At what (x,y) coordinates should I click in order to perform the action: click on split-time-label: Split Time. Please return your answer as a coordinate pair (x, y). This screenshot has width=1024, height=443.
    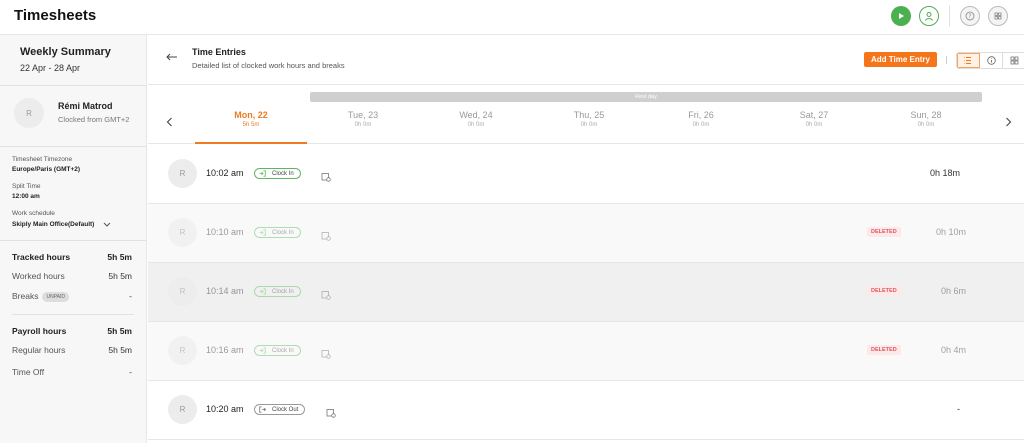
    Looking at the image, I should click on (26, 186).